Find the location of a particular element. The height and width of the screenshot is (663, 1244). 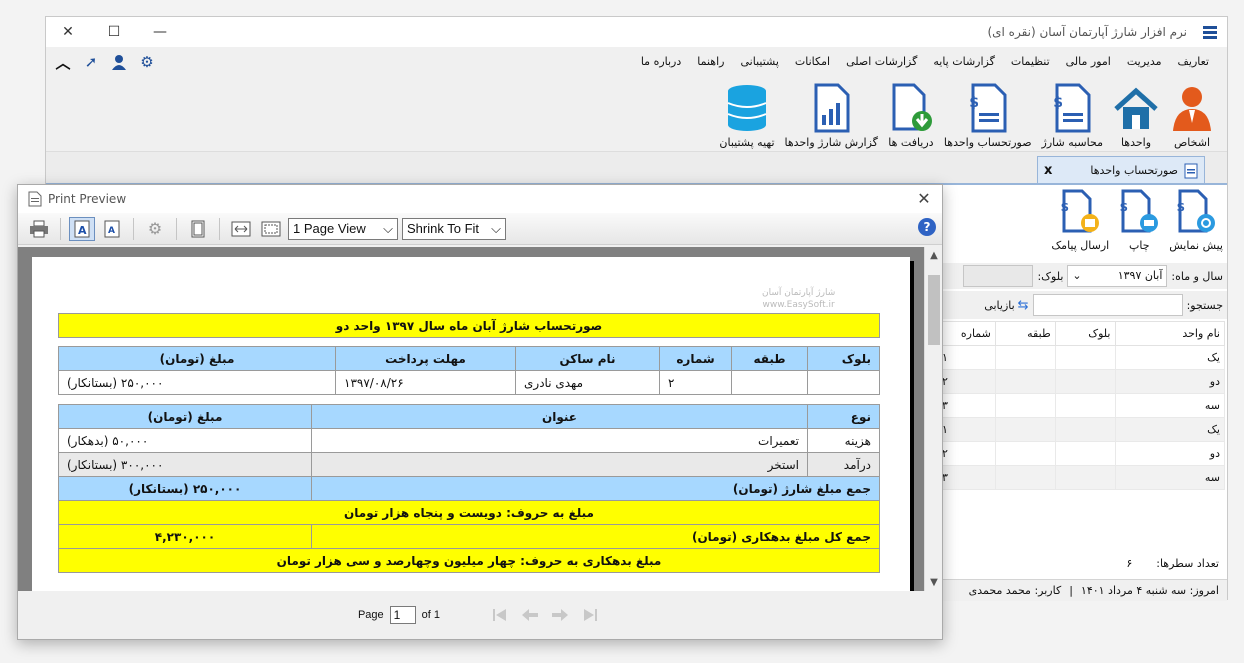

invoice-icon: $ is located at coordinates (1072, 108).